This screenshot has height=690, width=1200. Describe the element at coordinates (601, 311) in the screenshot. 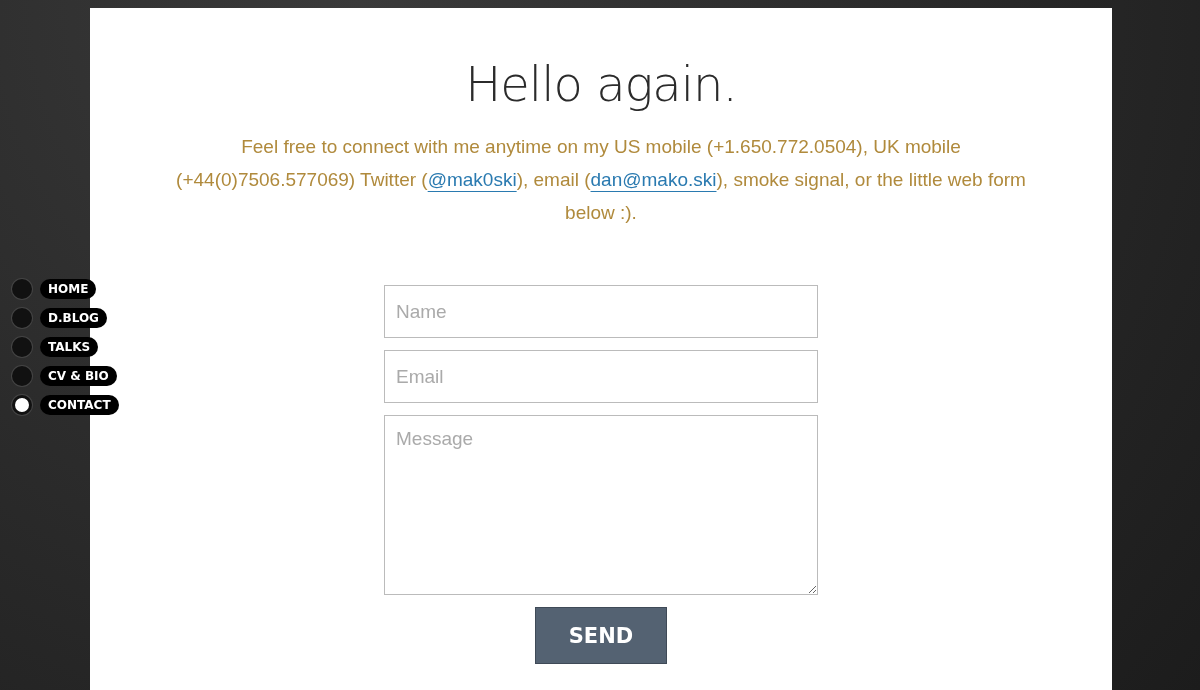

I see `input-field: Name` at that location.